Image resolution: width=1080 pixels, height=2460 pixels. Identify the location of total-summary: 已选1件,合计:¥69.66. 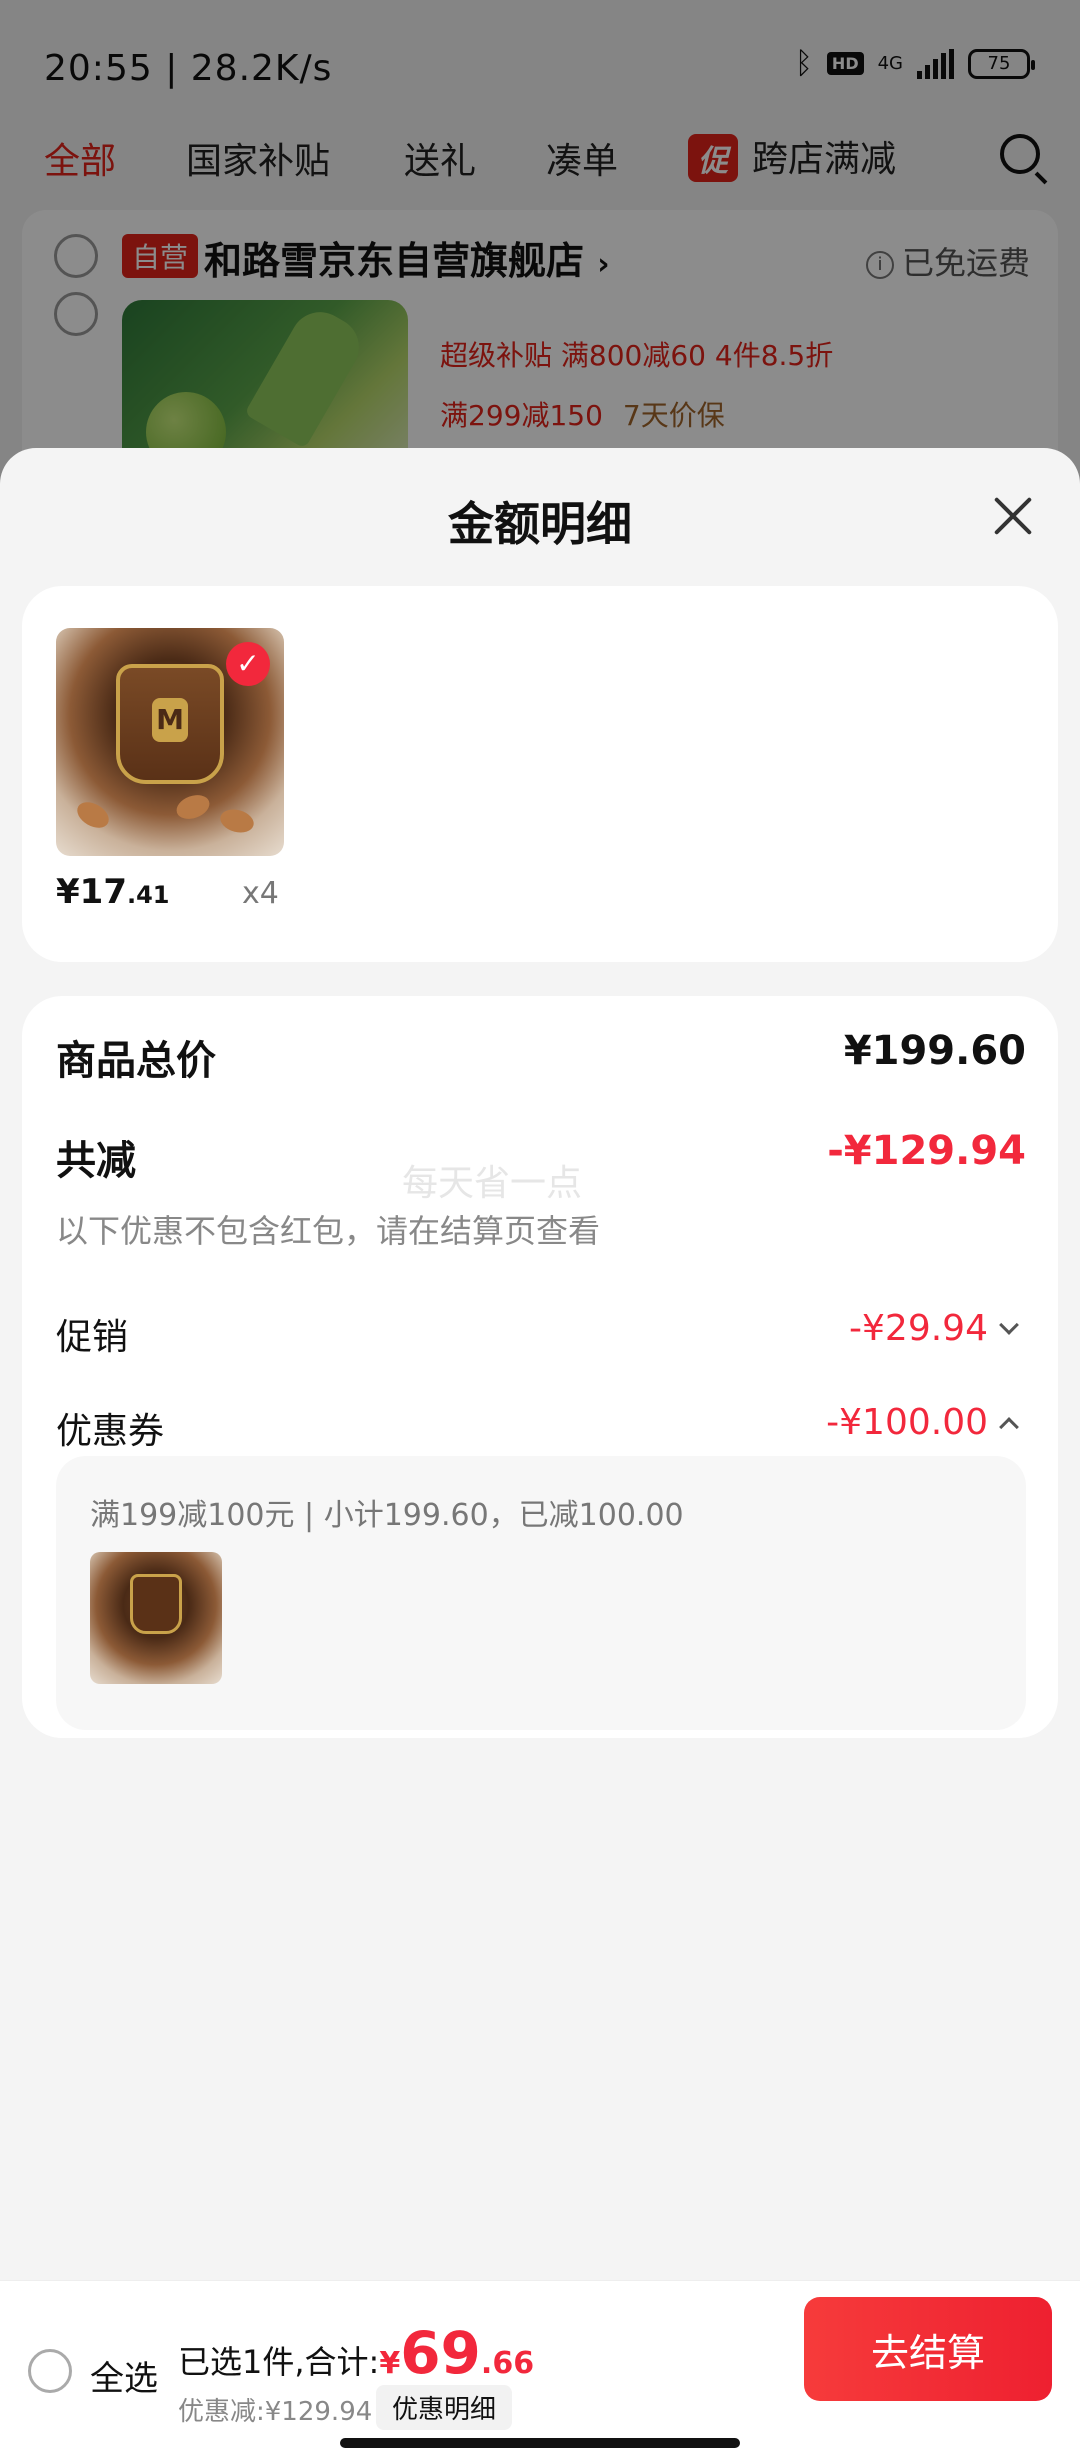
(356, 2353).